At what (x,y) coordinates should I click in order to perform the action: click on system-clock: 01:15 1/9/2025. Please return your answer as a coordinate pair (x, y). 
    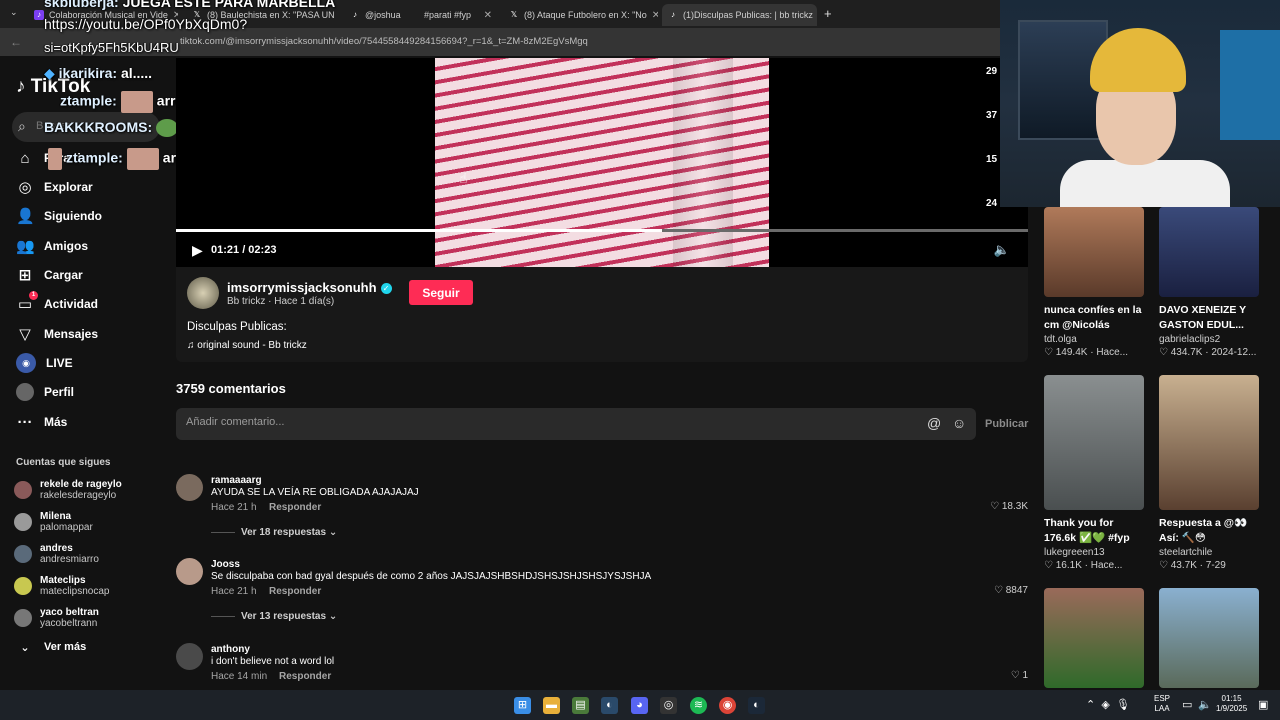
    Looking at the image, I should click on (1231, 704).